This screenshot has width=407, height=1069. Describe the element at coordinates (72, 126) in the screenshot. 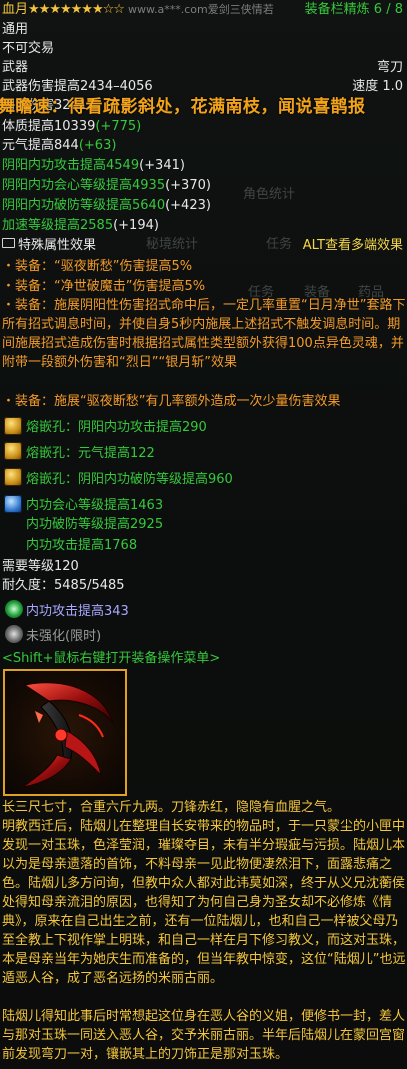

I see `attr-constitution: 体质提高10339(+775)` at that location.